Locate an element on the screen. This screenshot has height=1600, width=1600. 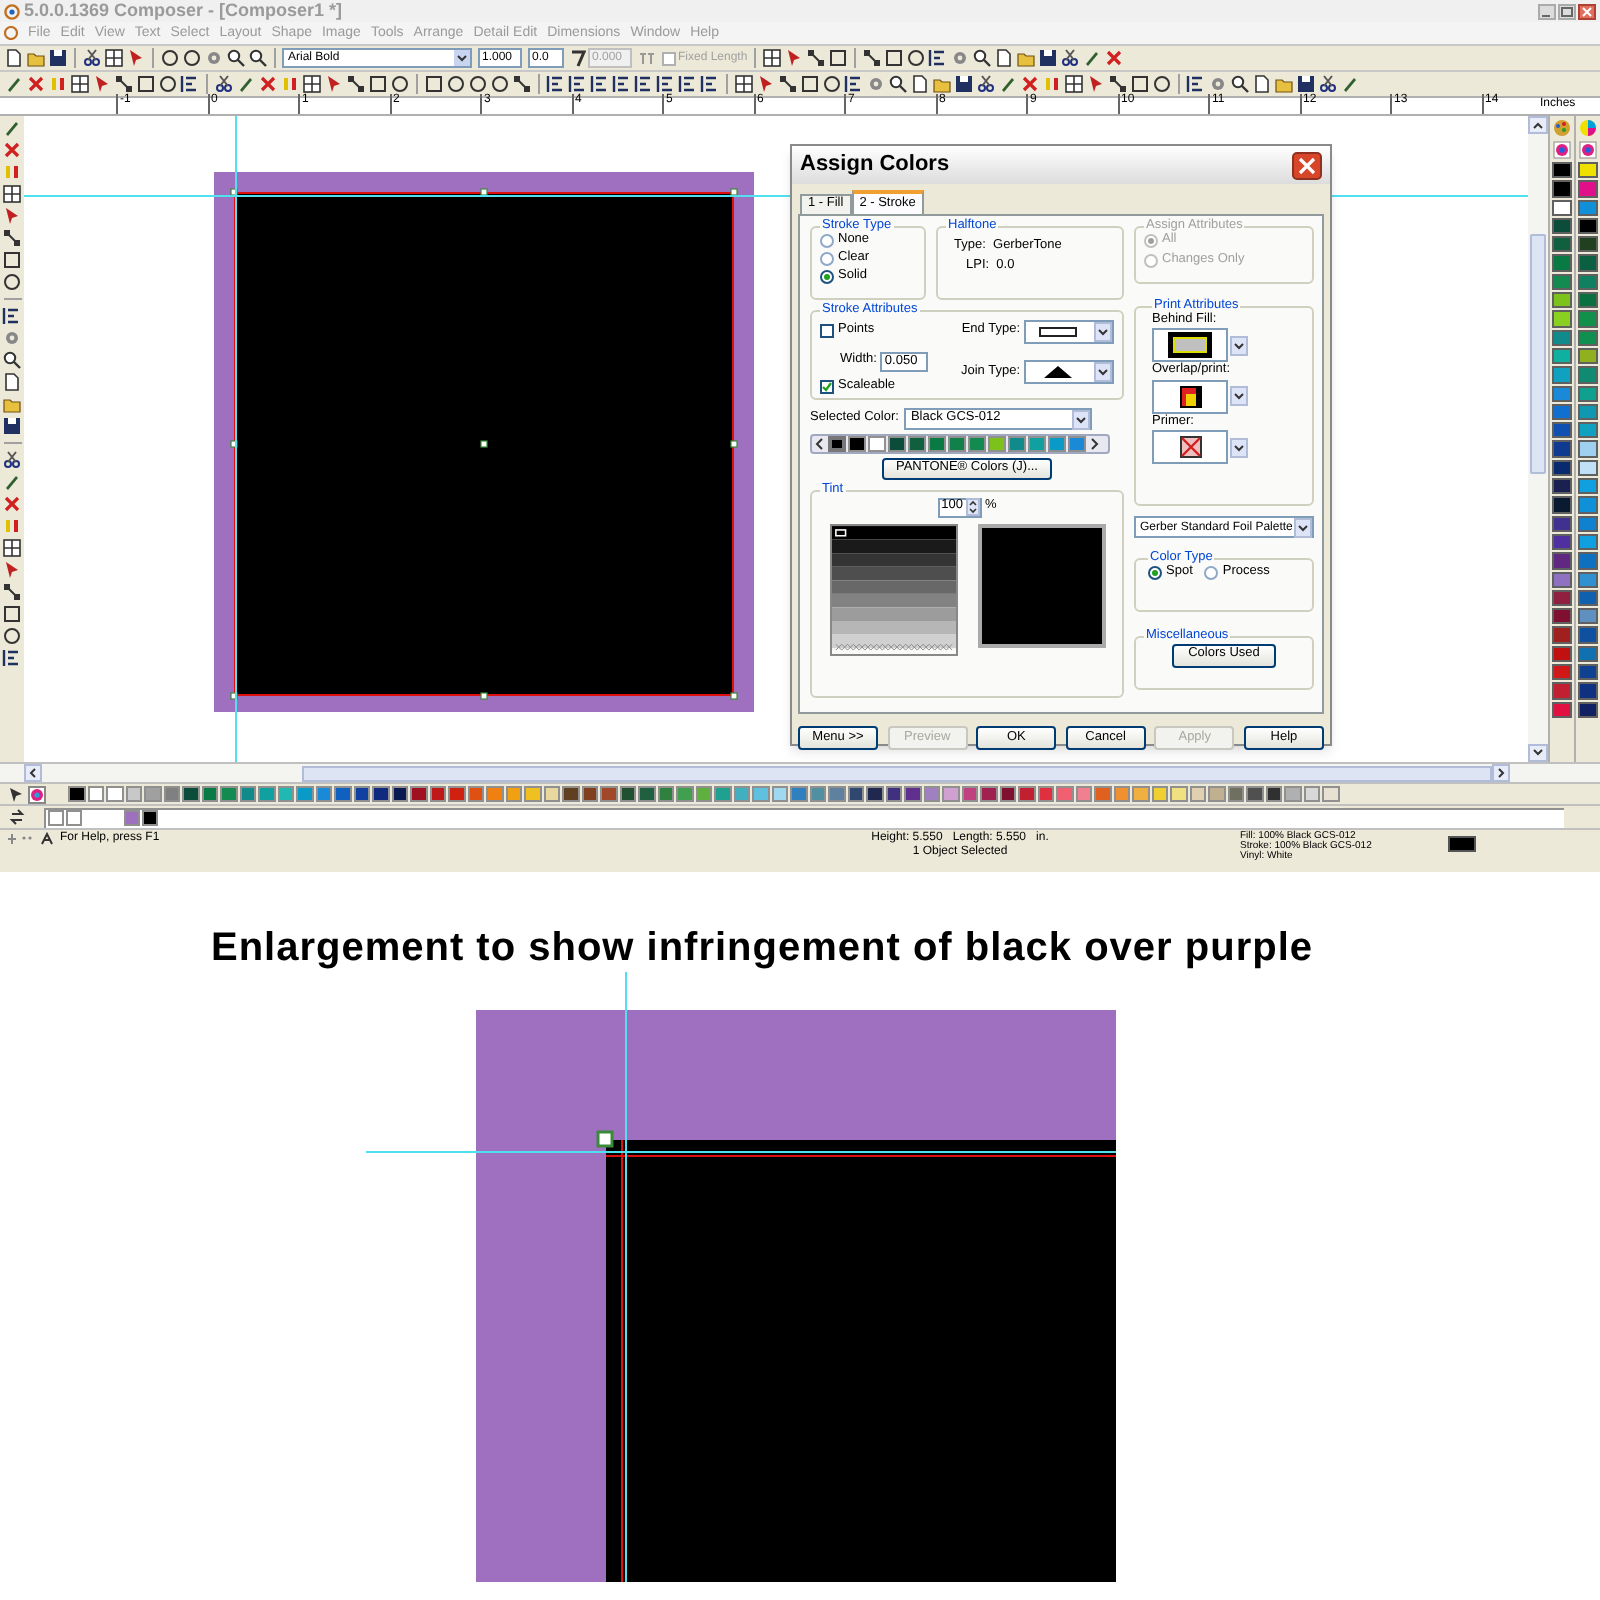
caption: Enlargement to show infringement of black over purple is located at coordinates (762, 948).